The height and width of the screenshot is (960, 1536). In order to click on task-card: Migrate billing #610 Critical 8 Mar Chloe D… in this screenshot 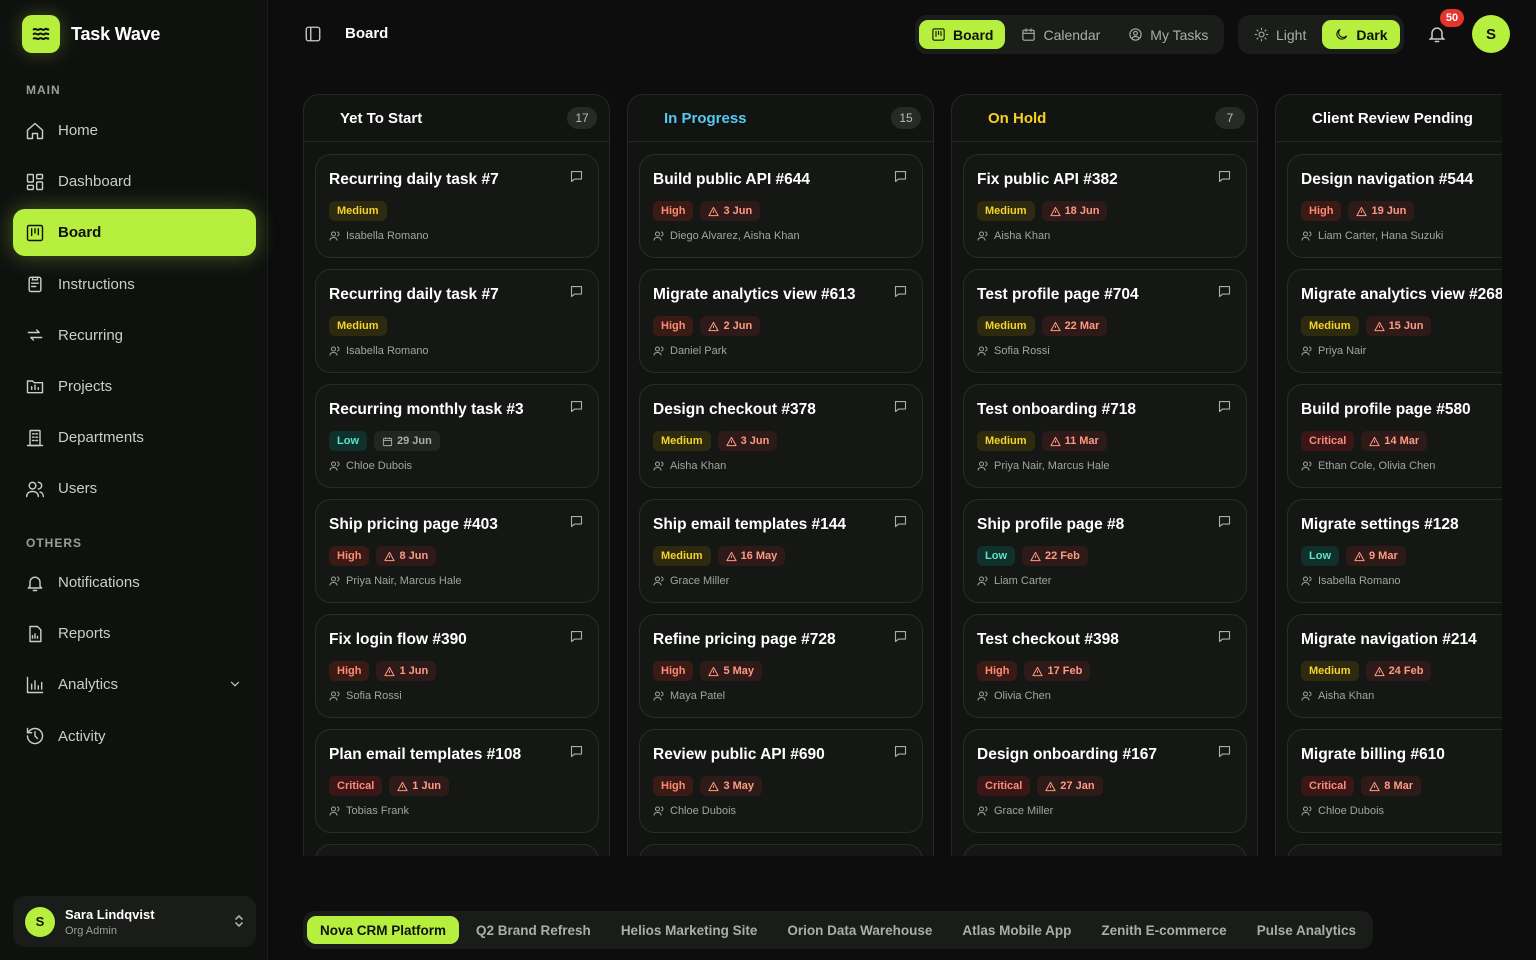, I will do `click(1394, 781)`.